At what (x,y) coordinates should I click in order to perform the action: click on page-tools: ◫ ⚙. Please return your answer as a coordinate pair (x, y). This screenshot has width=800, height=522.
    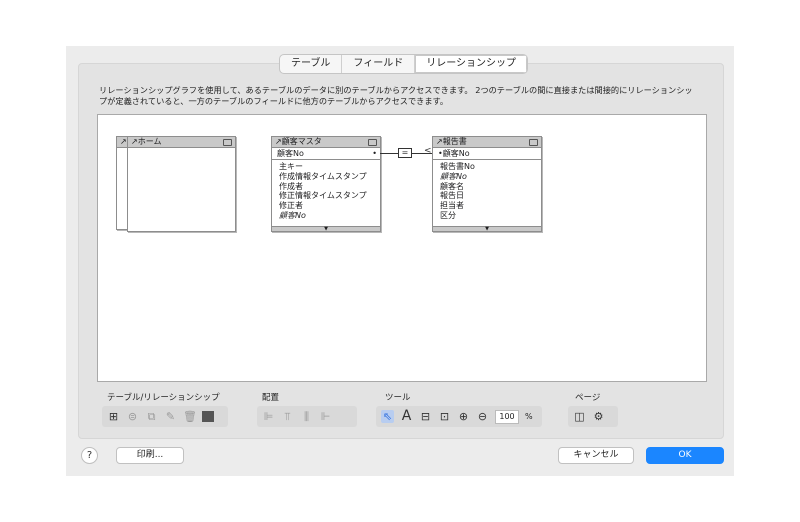
    Looking at the image, I should click on (593, 416).